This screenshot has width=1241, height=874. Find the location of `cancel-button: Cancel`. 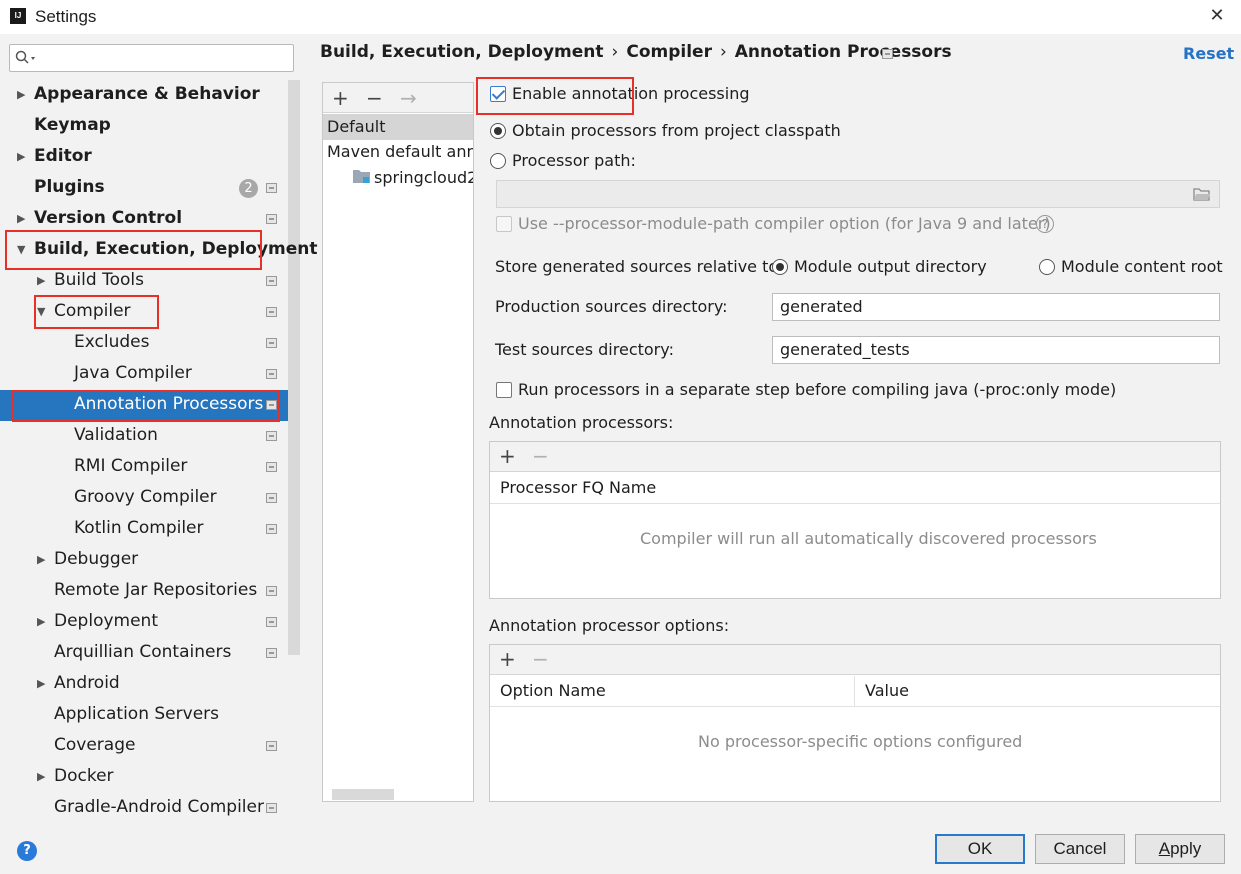

cancel-button: Cancel is located at coordinates (1080, 849).